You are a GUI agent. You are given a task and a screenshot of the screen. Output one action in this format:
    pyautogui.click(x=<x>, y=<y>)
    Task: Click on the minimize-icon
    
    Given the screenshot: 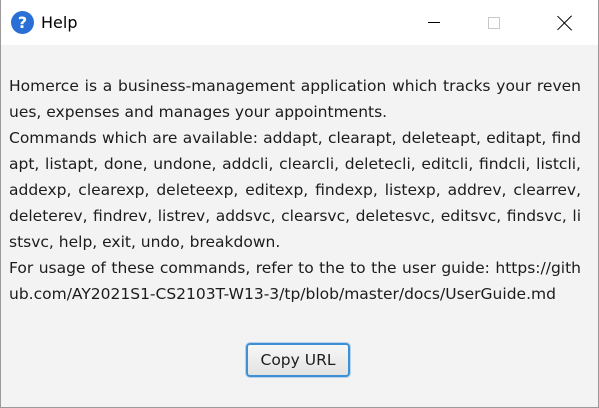 What is the action you would take?
    pyautogui.click(x=434, y=22)
    